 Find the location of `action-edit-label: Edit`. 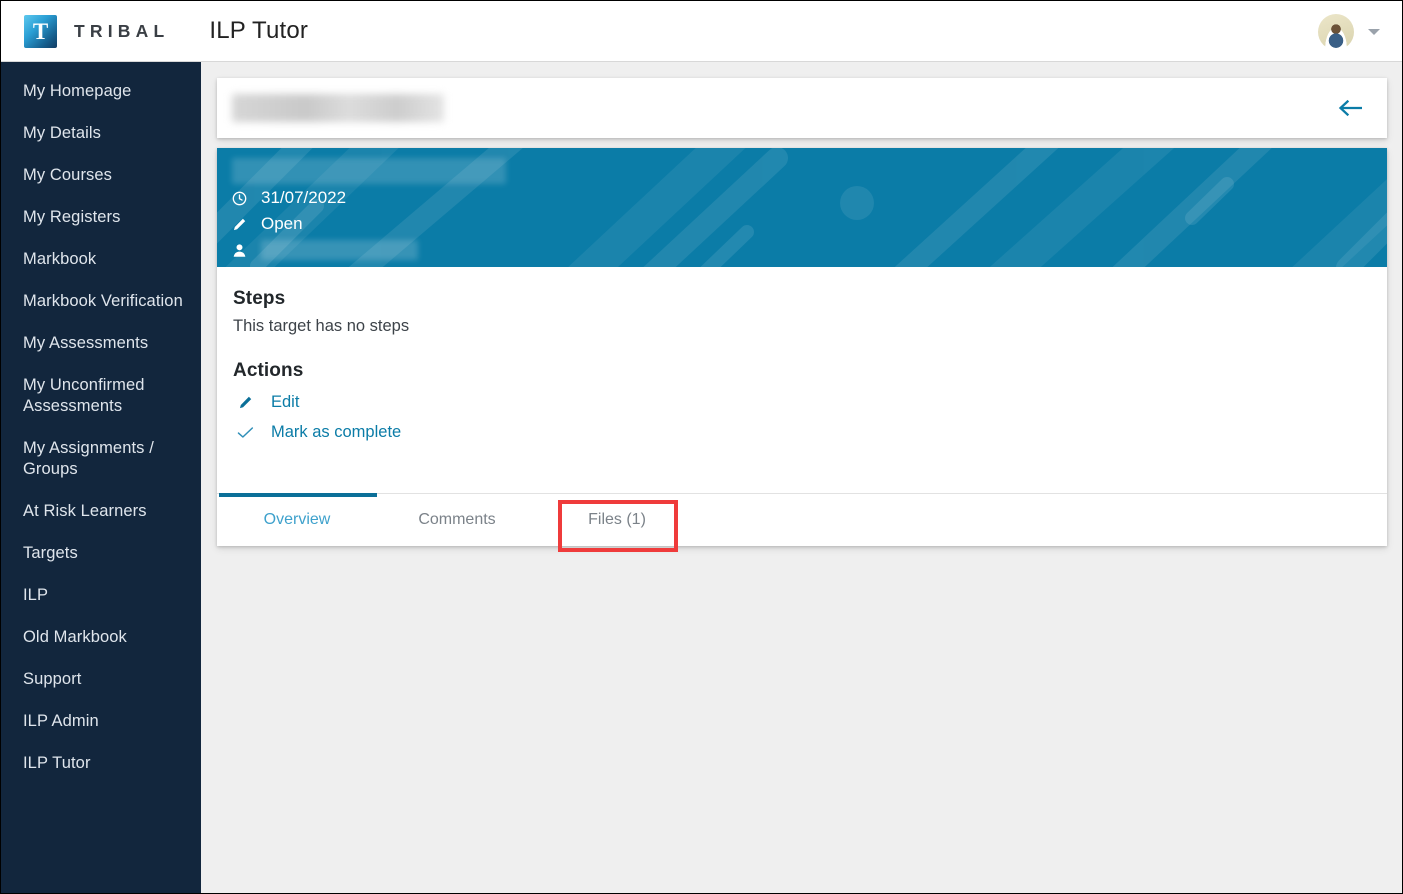

action-edit-label: Edit is located at coordinates (285, 402).